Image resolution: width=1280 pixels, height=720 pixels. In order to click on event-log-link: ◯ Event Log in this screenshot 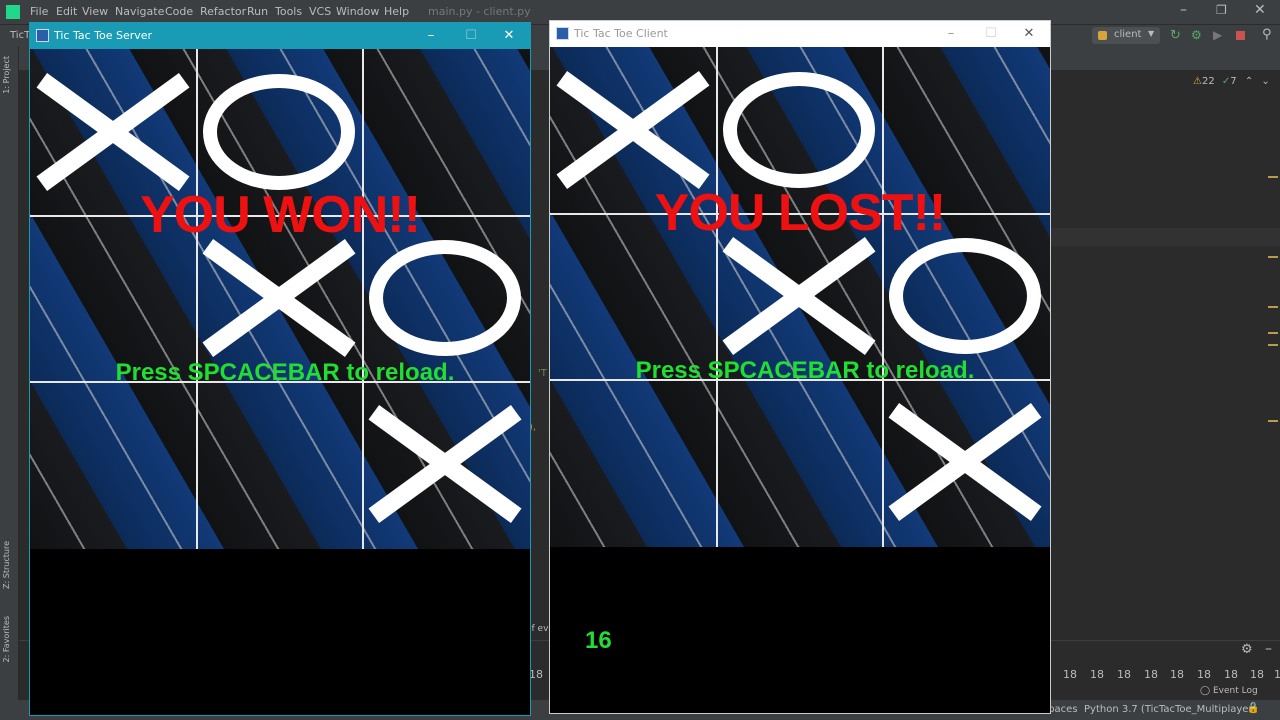, I will do `click(1229, 691)`.